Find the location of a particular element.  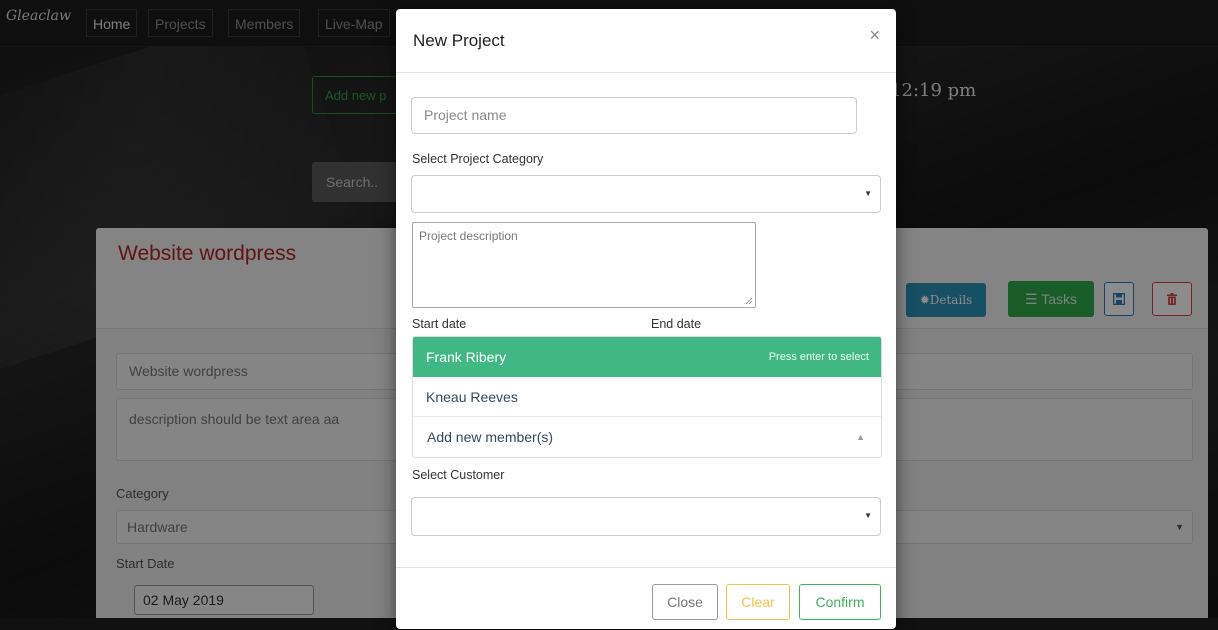

clear-button: Clear is located at coordinates (758, 602).